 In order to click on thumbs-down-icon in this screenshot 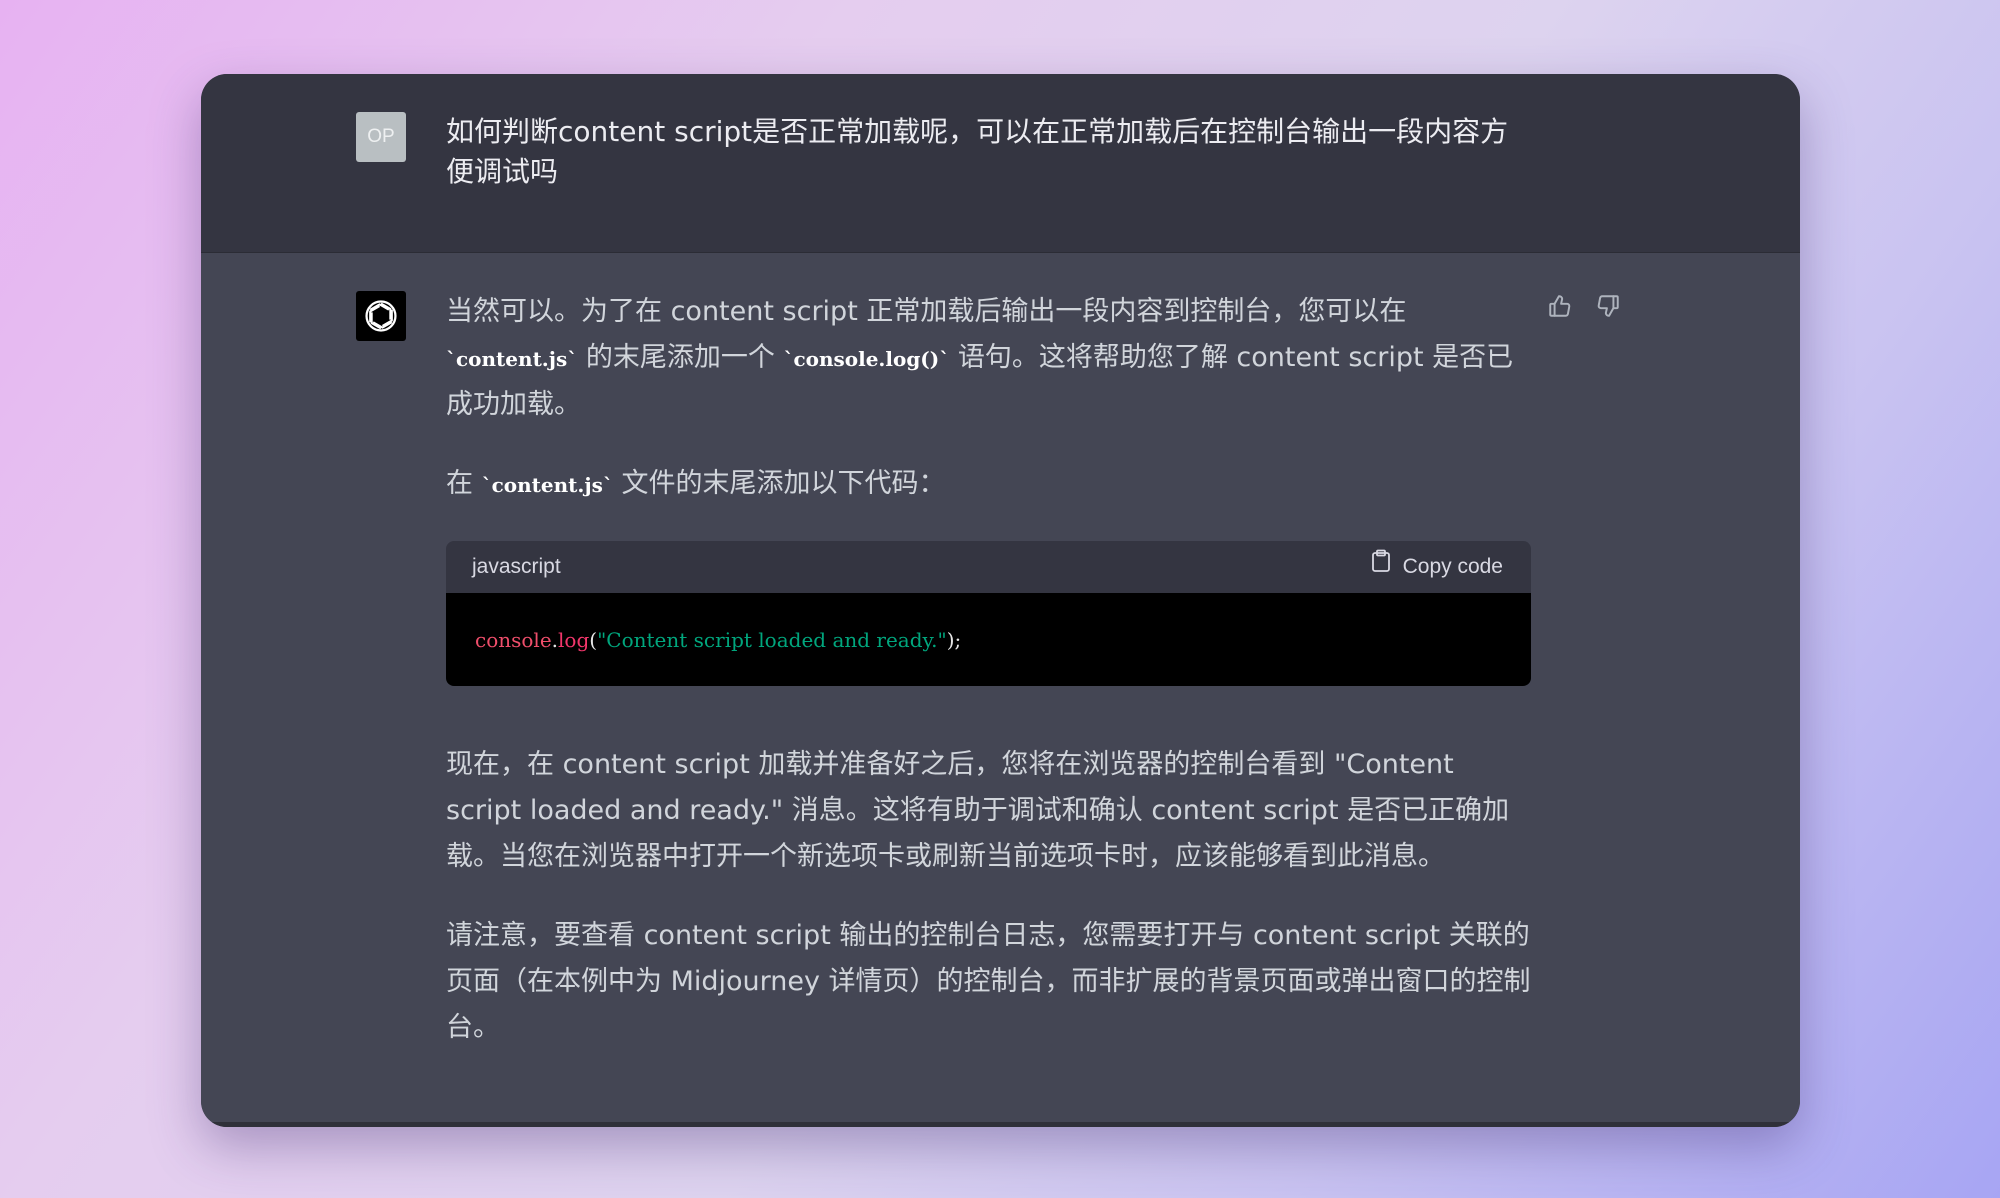, I will do `click(1608, 308)`.